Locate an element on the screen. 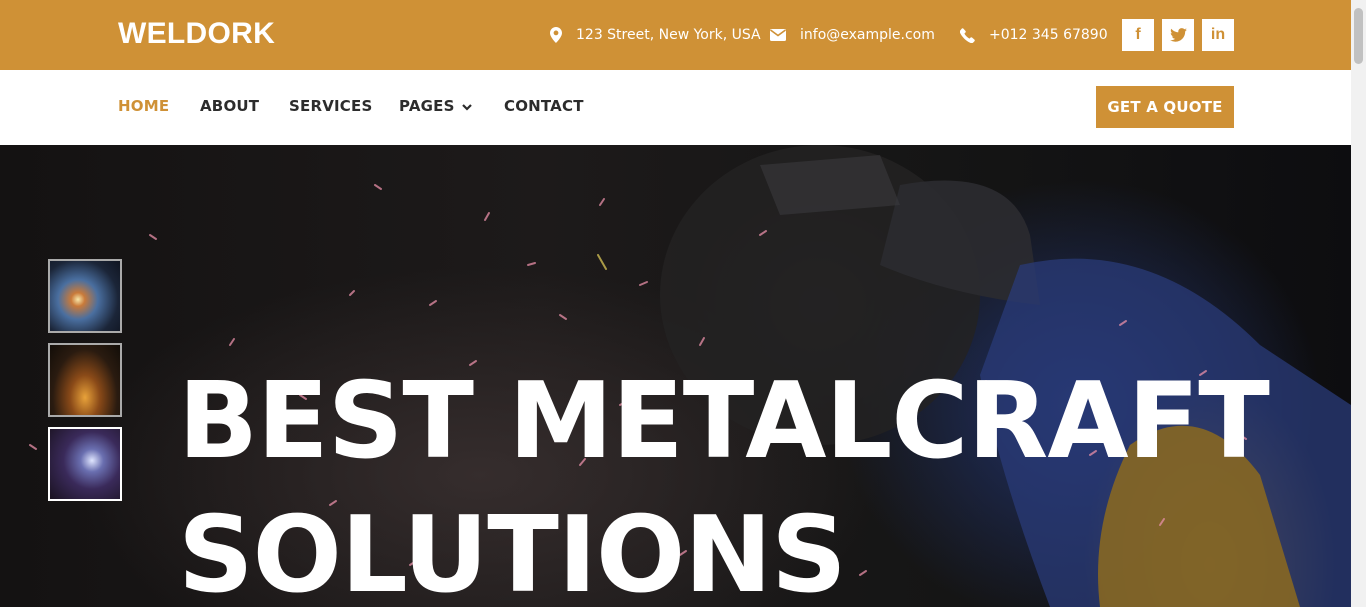 This screenshot has height=607, width=1366. brand-logo: WELDORK is located at coordinates (196, 34).